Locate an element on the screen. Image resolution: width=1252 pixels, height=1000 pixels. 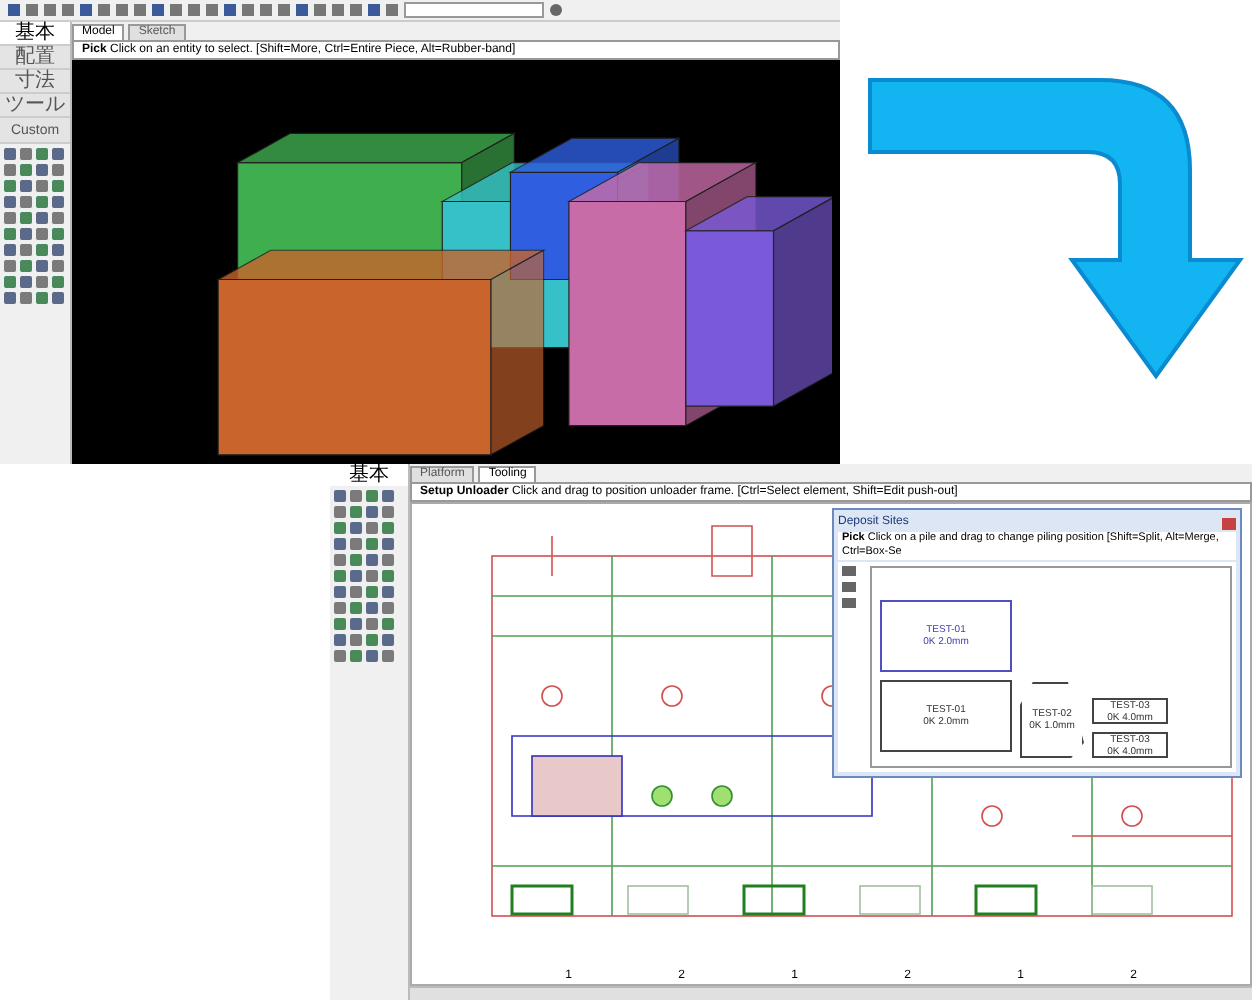
bent-arrow-icon is located at coordinates (1055, 228).